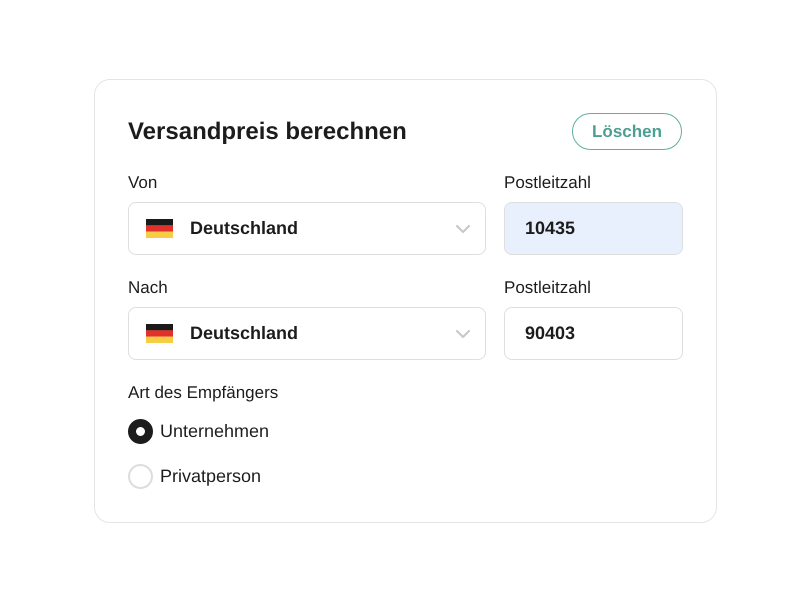  I want to click on radio-label: Privatperson, so click(211, 476).